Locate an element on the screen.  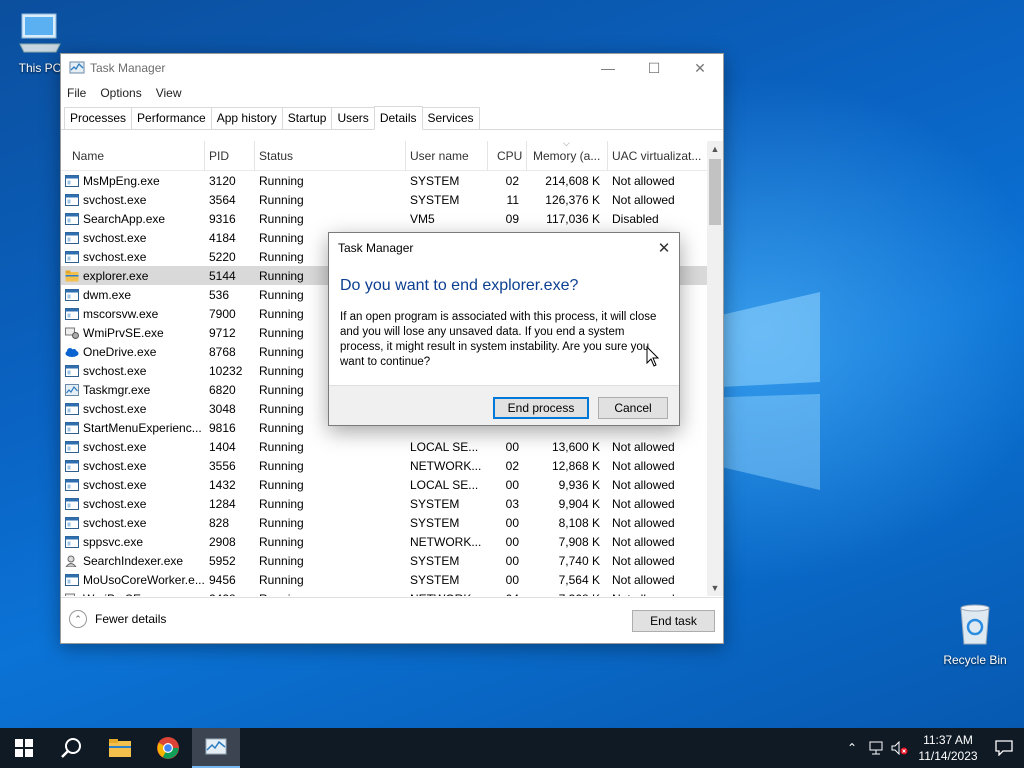
wmi-icon is located at coordinates (74, 594).